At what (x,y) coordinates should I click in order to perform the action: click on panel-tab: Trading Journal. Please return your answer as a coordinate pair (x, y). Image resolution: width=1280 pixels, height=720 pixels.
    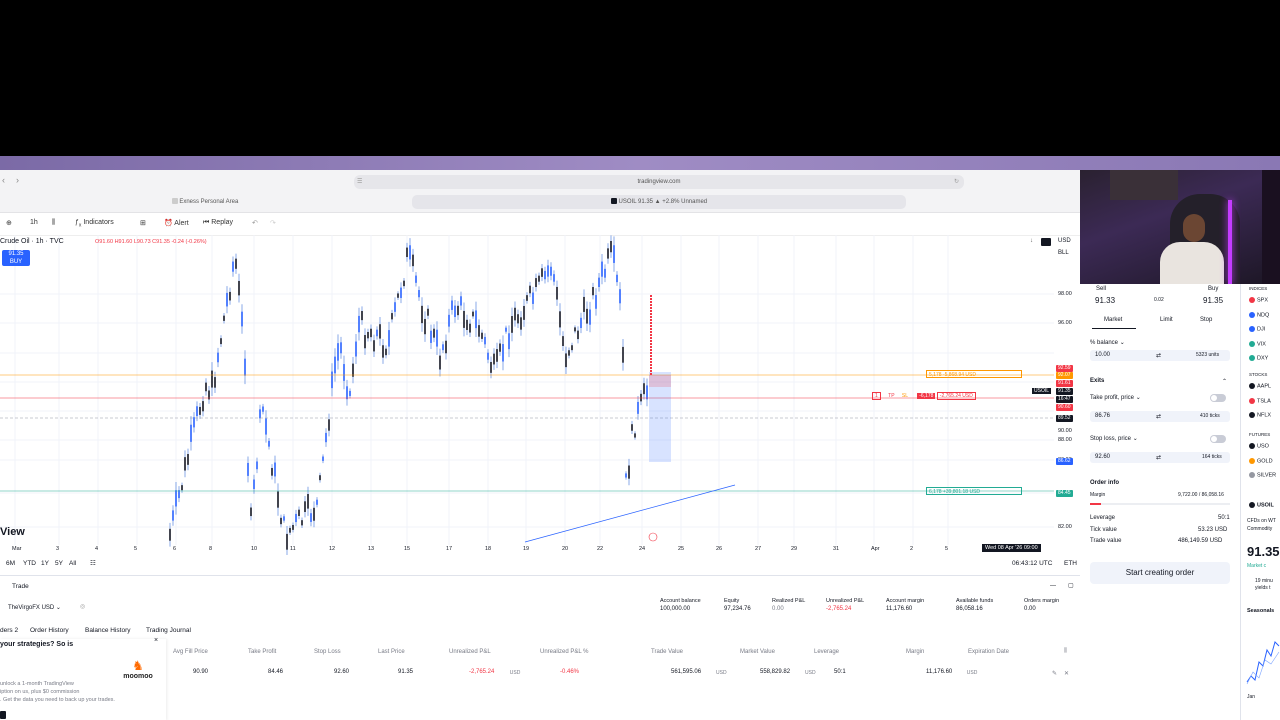
    Looking at the image, I should click on (168, 630).